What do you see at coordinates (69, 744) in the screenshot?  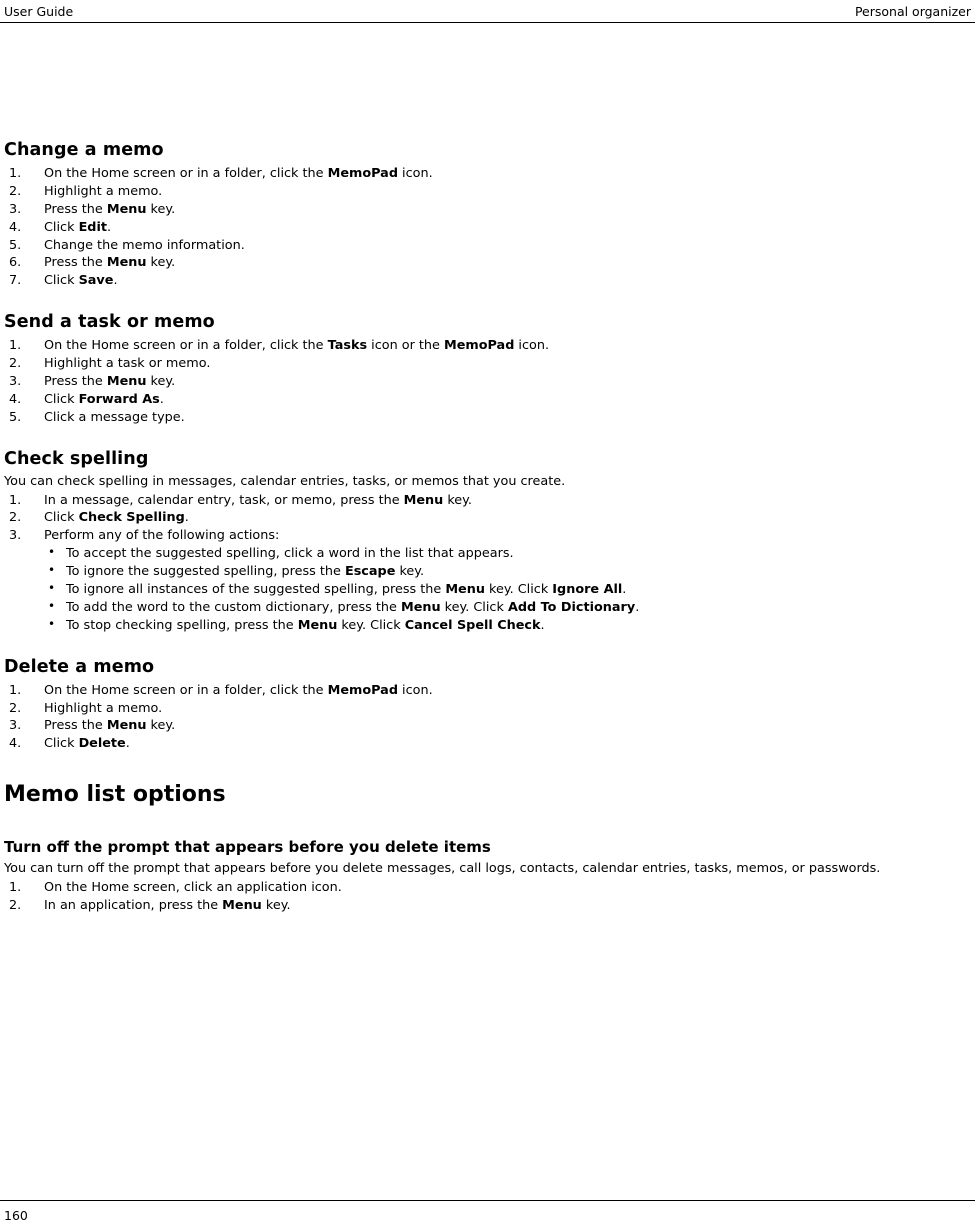 I see `list-item: Click Delete.` at bounding box center [69, 744].